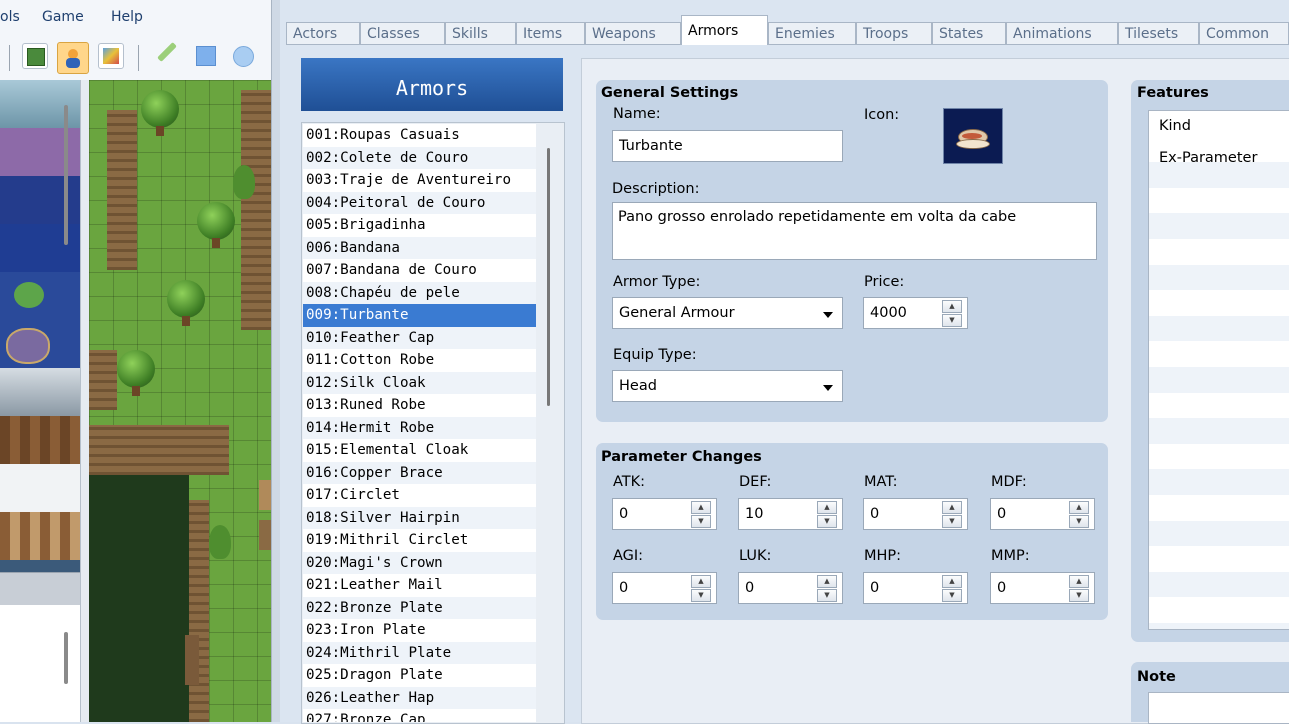 This screenshot has height=724, width=1289. What do you see at coordinates (419, 472) in the screenshot?
I see `list-item: 016:Copper Brace` at bounding box center [419, 472].